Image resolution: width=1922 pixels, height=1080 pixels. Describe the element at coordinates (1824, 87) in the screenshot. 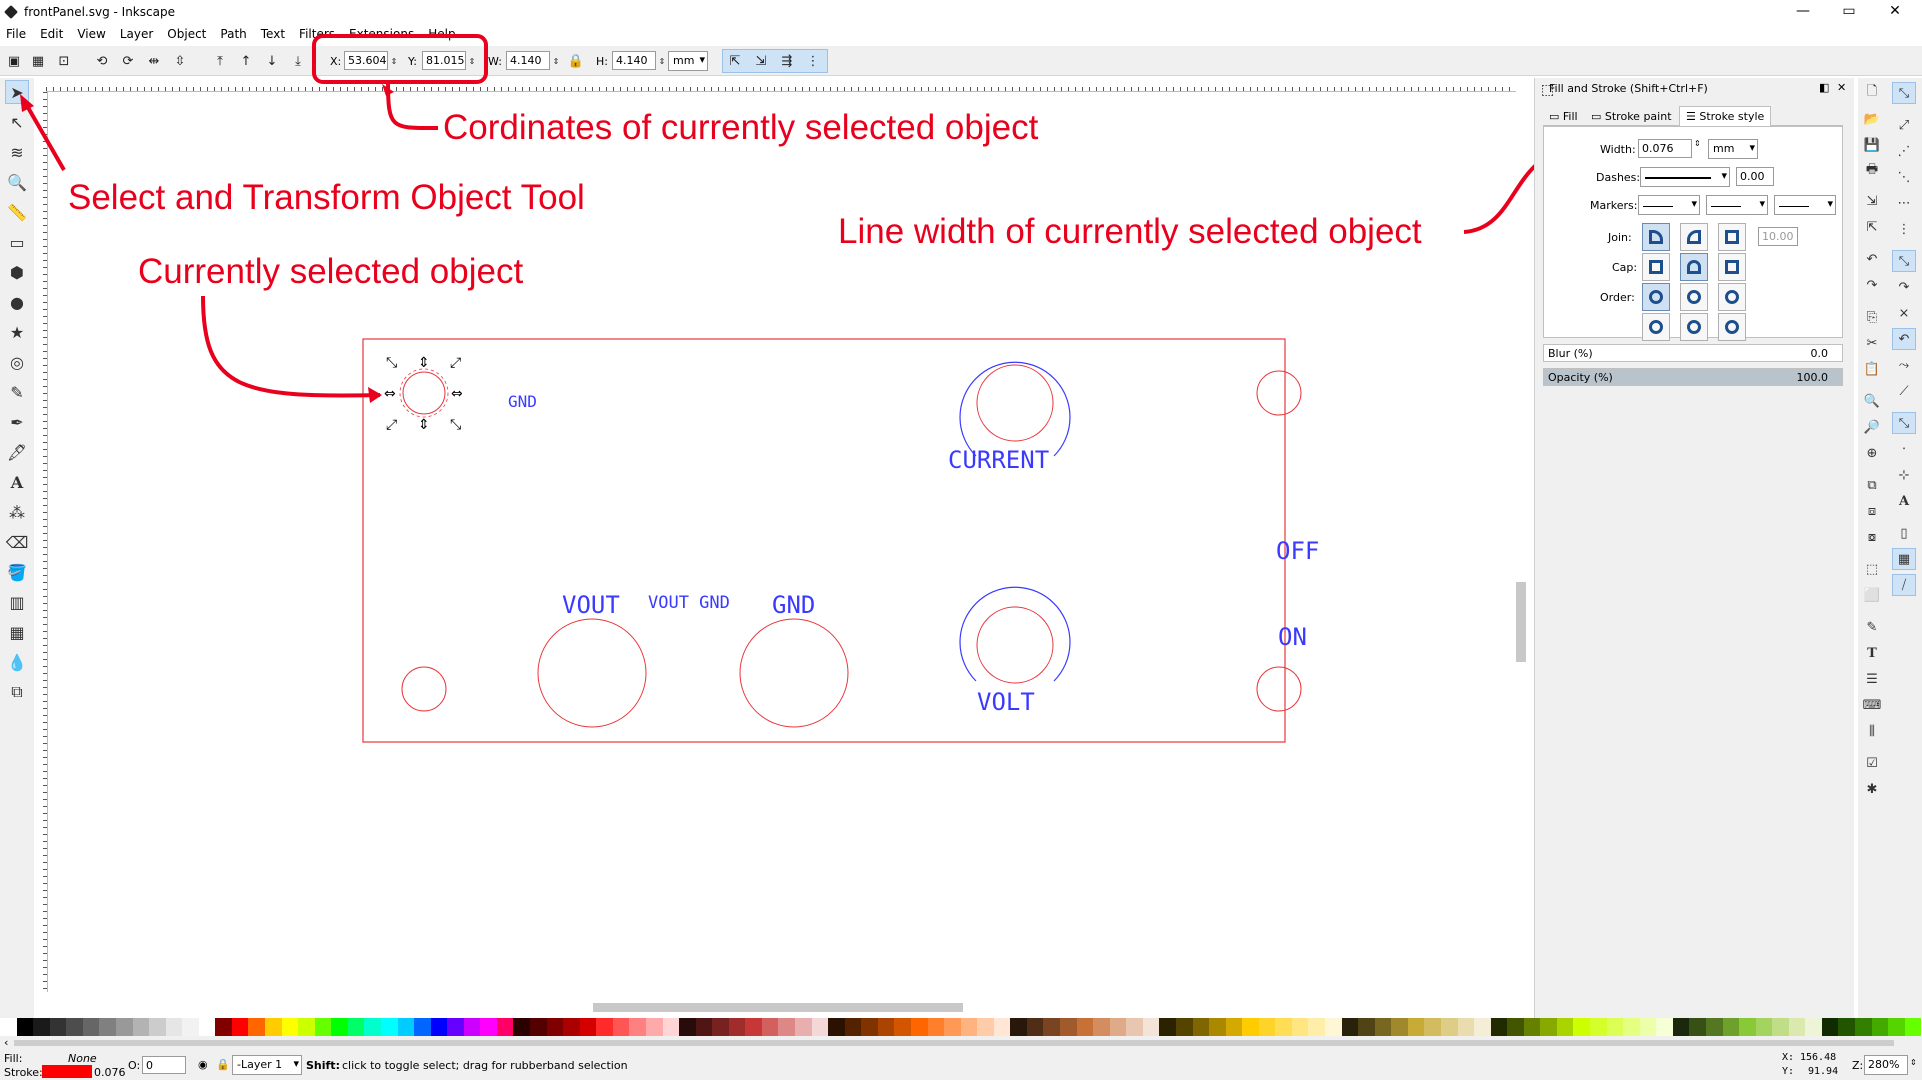

I see `panel-iconify-button: ◧` at that location.